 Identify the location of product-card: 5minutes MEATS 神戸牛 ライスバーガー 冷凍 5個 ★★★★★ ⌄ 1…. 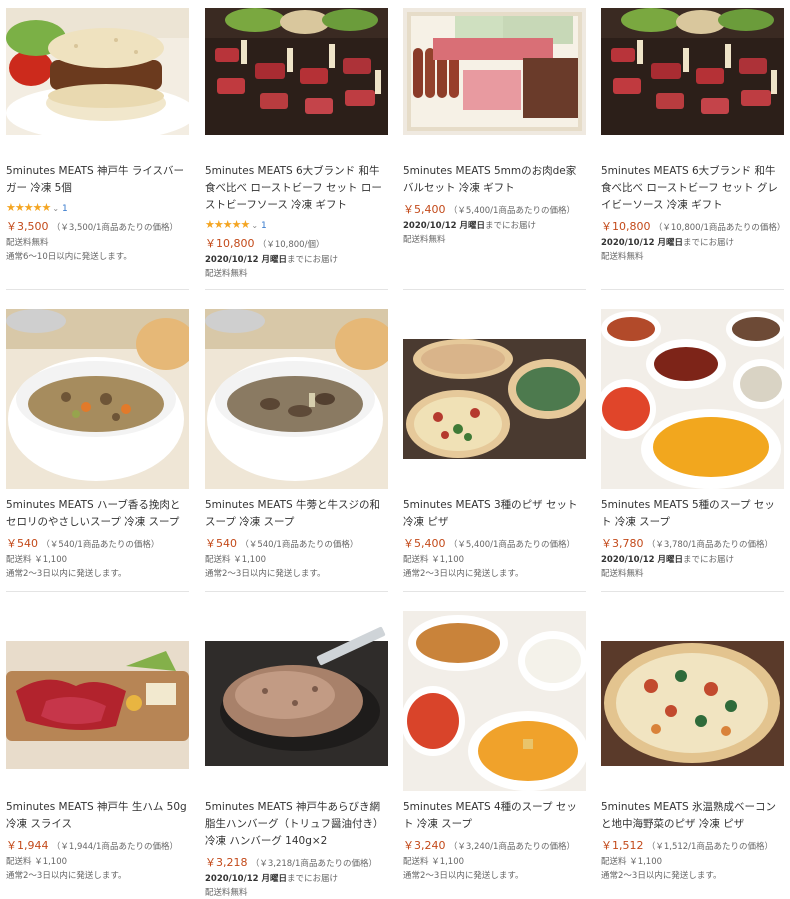
(97, 136).